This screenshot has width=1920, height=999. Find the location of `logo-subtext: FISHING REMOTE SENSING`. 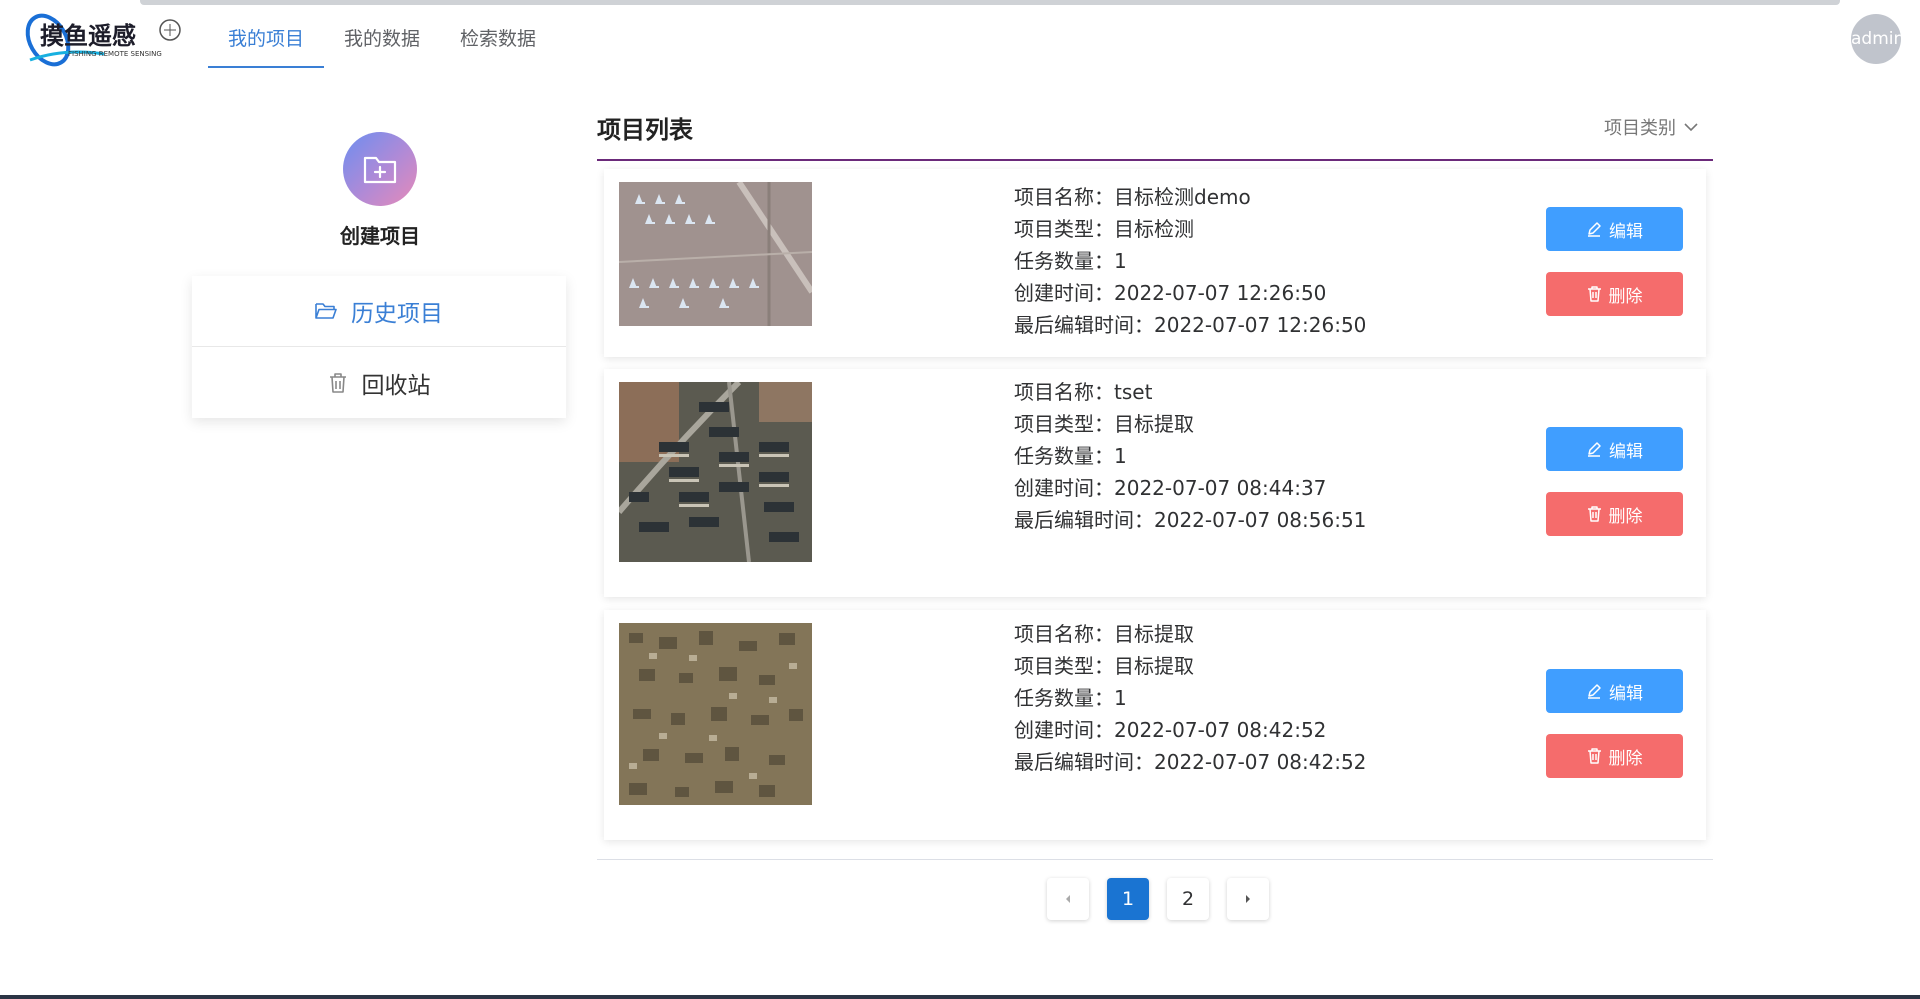

logo-subtext: FISHING REMOTE SENSING is located at coordinates (115, 54).